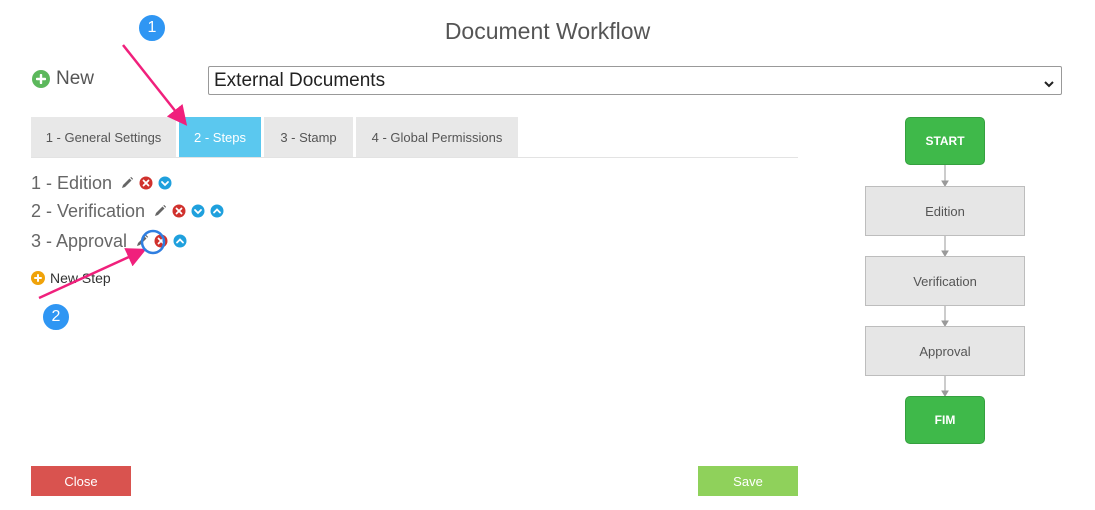  What do you see at coordinates (1049, 85) in the screenshot?
I see `chevron-down-icon` at bounding box center [1049, 85].